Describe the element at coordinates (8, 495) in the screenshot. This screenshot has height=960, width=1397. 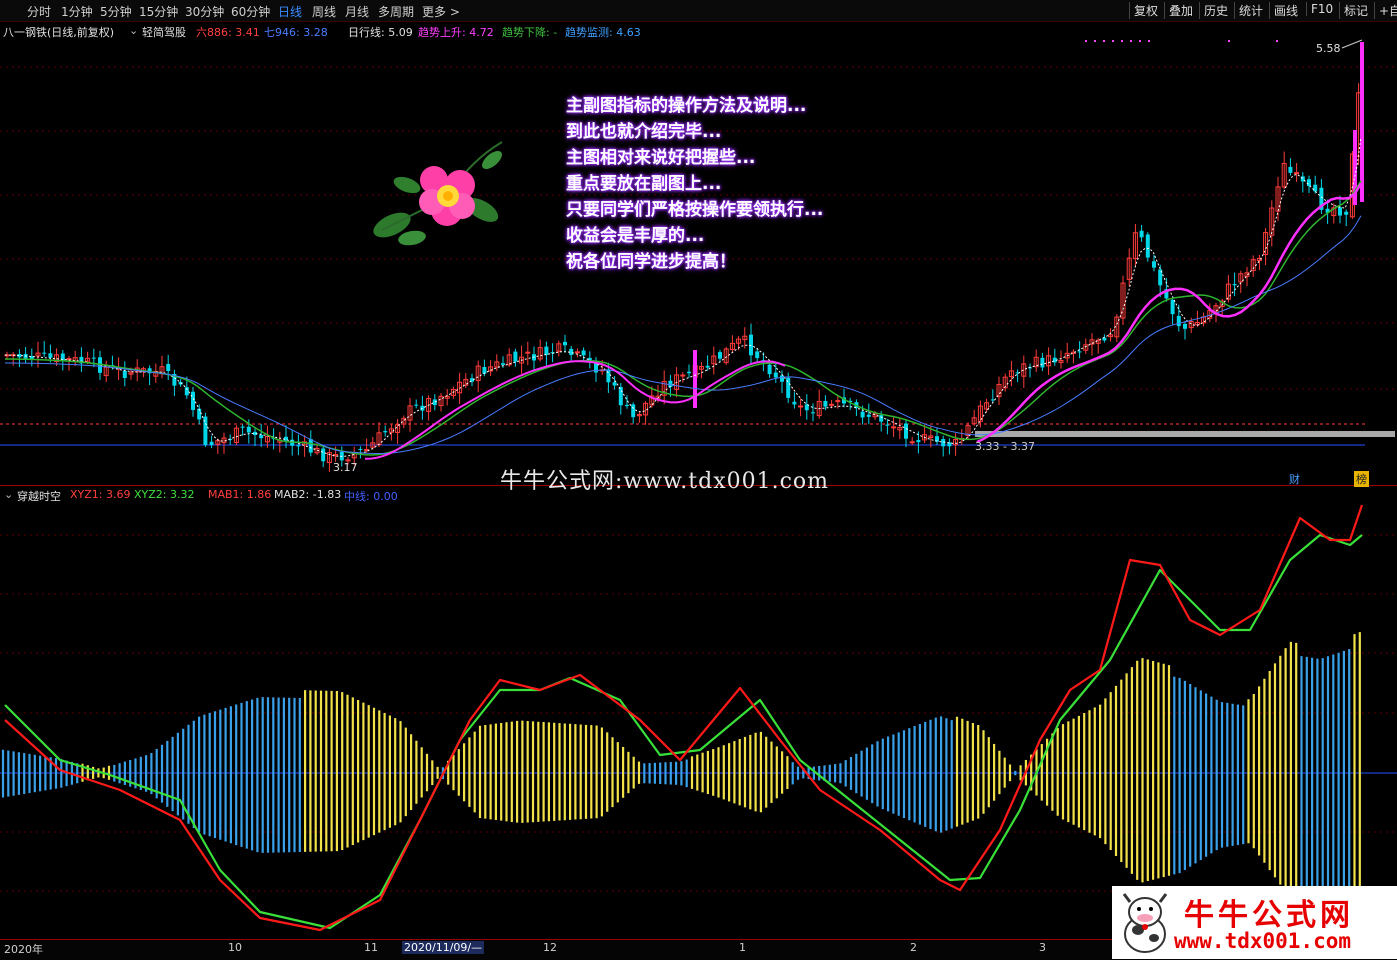
I see `sub-indicator-collapse-icon: ⌄` at that location.